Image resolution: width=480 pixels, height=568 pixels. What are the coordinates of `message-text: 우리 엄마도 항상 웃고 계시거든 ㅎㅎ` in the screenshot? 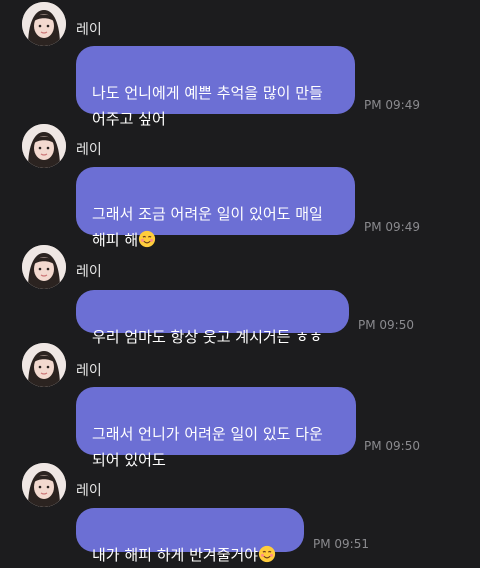 It's located at (207, 337).